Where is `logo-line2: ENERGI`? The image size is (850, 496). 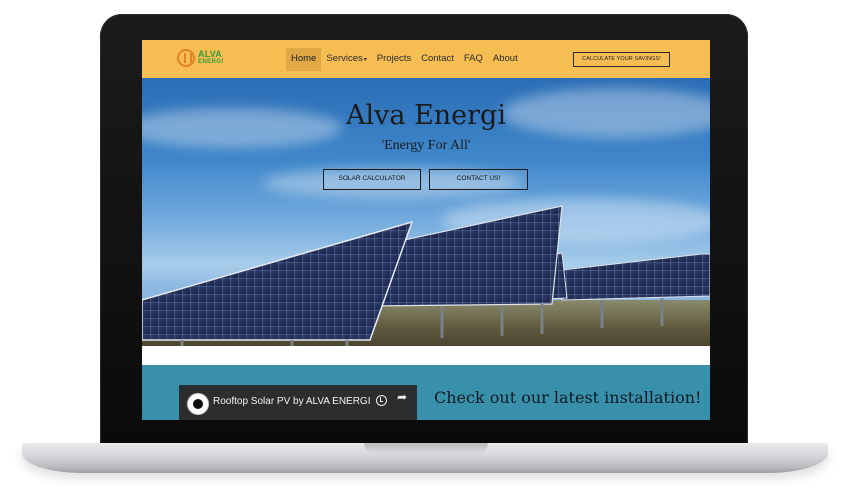
logo-line2: ENERGI is located at coordinates (211, 62).